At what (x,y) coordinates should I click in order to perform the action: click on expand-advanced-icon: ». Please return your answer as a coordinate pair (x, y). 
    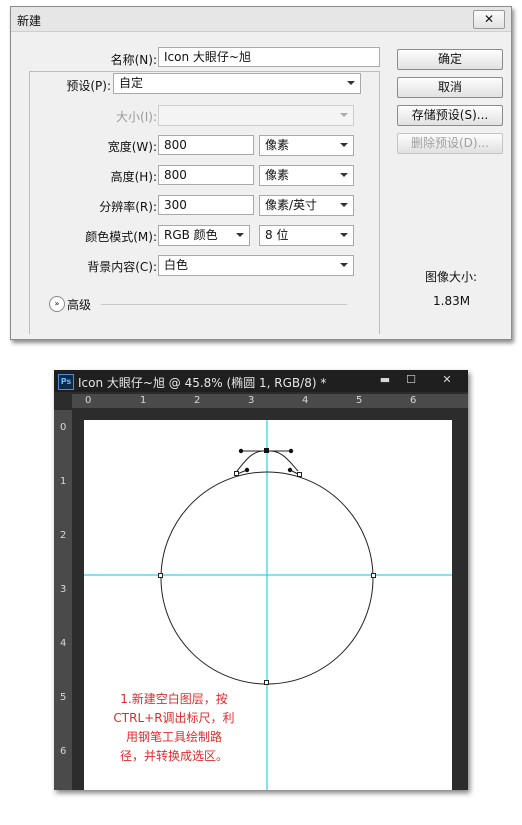
    Looking at the image, I should click on (57, 304).